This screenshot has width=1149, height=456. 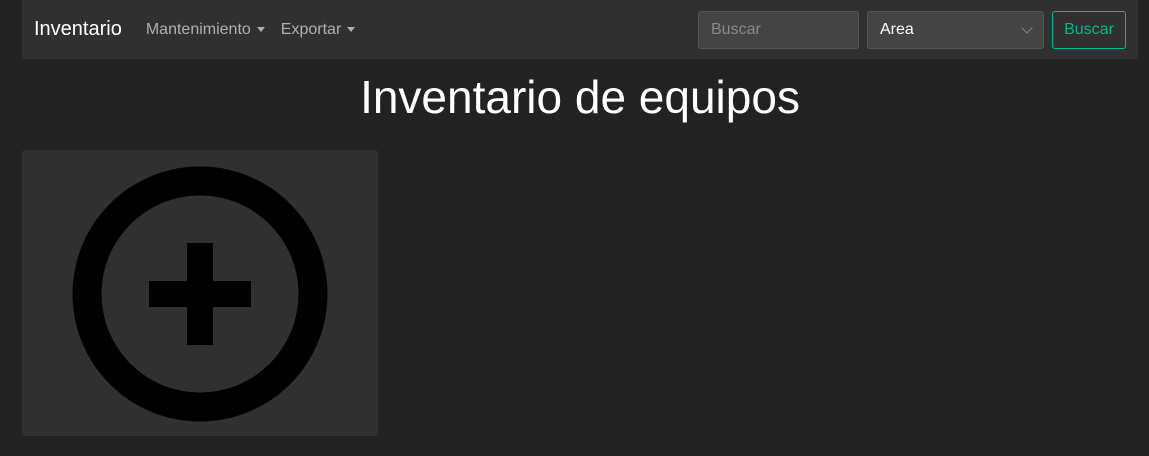 I want to click on menu-mantenimiento: Mantenimiento, so click(x=205, y=30).